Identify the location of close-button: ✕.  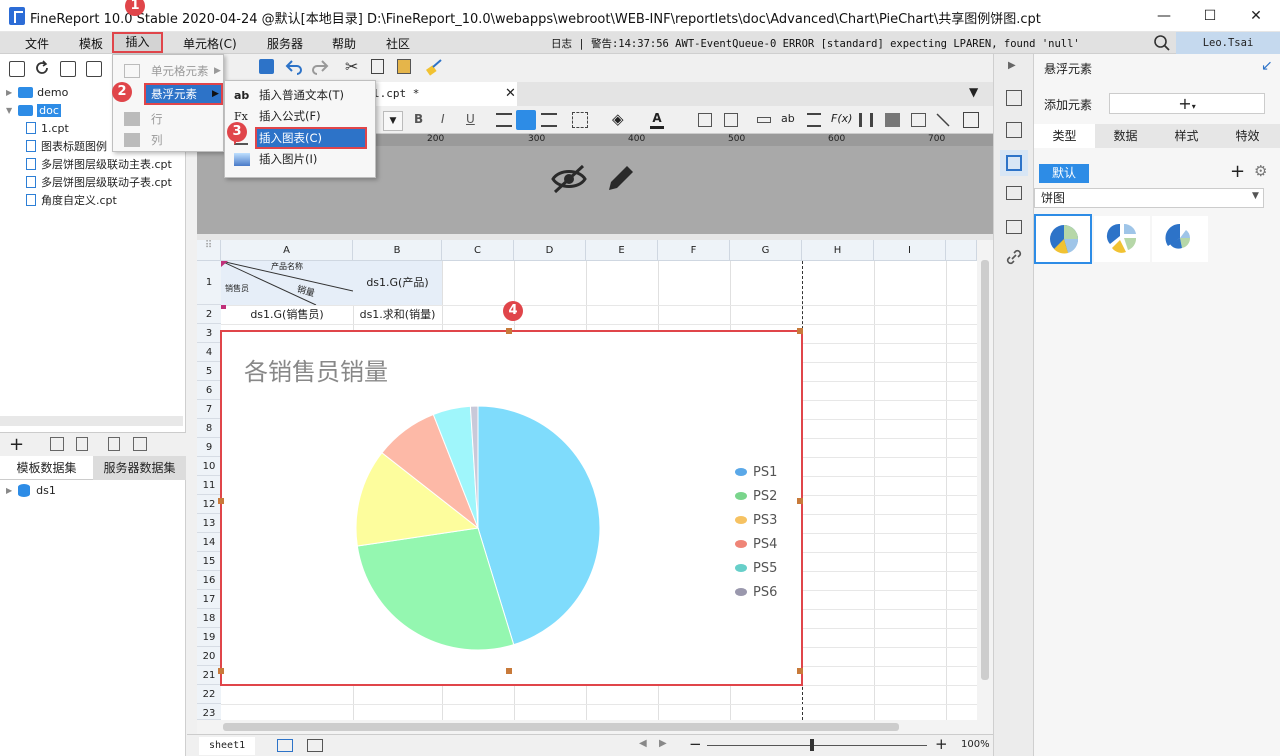
(1256, 16).